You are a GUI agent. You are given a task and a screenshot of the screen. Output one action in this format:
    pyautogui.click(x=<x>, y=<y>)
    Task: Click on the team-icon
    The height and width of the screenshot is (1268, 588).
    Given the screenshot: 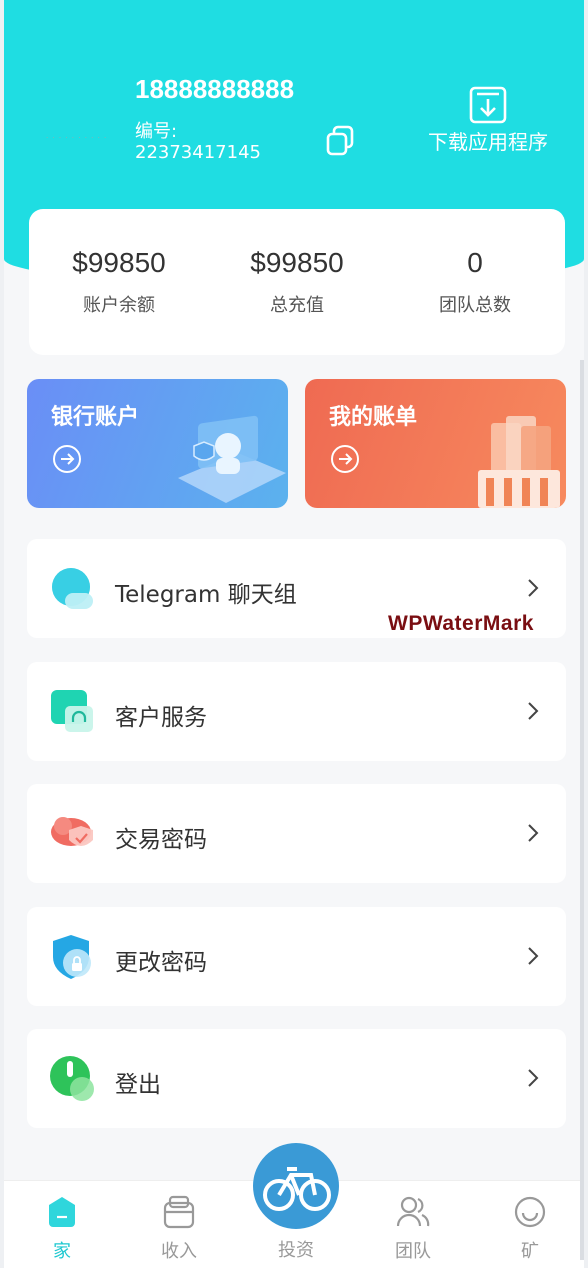 What is the action you would take?
    pyautogui.click(x=413, y=1211)
    